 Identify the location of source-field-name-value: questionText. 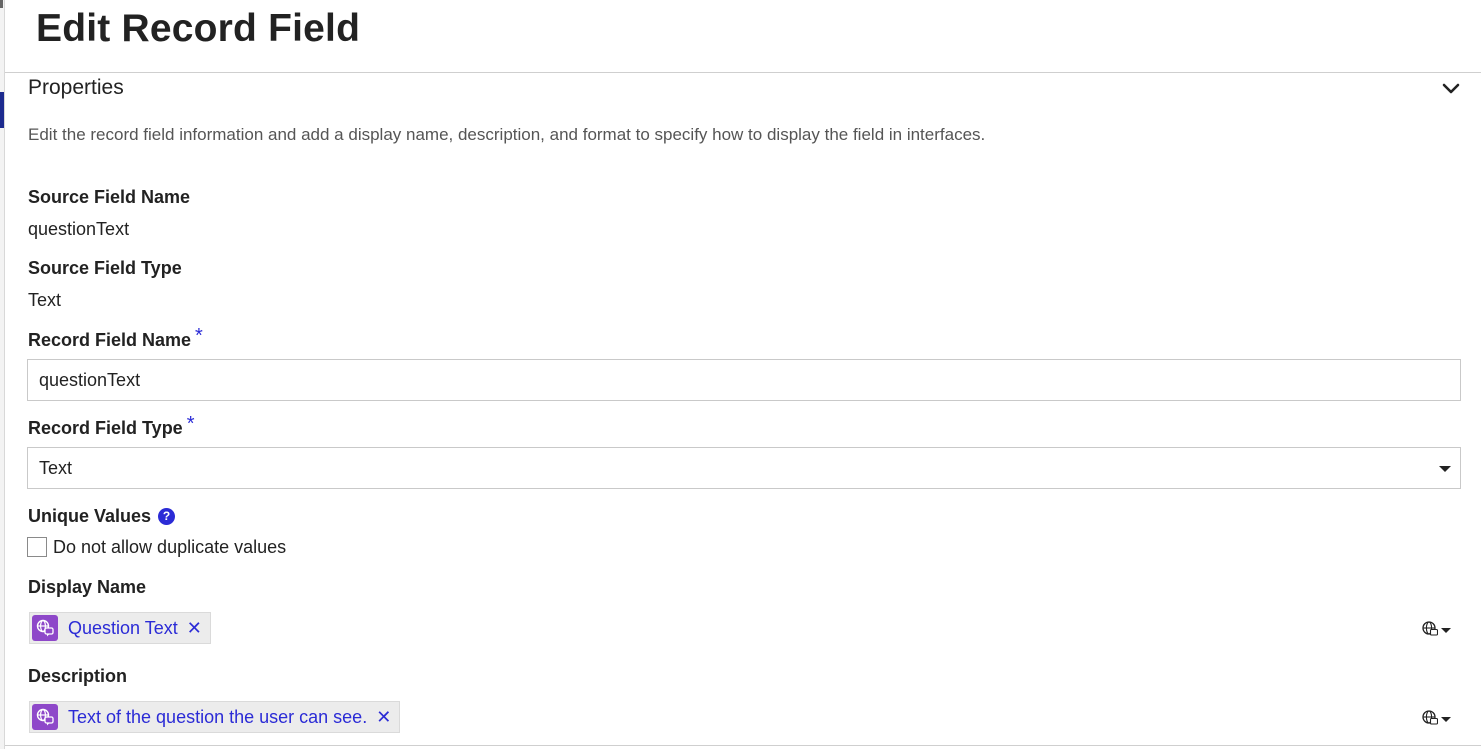
(79, 229).